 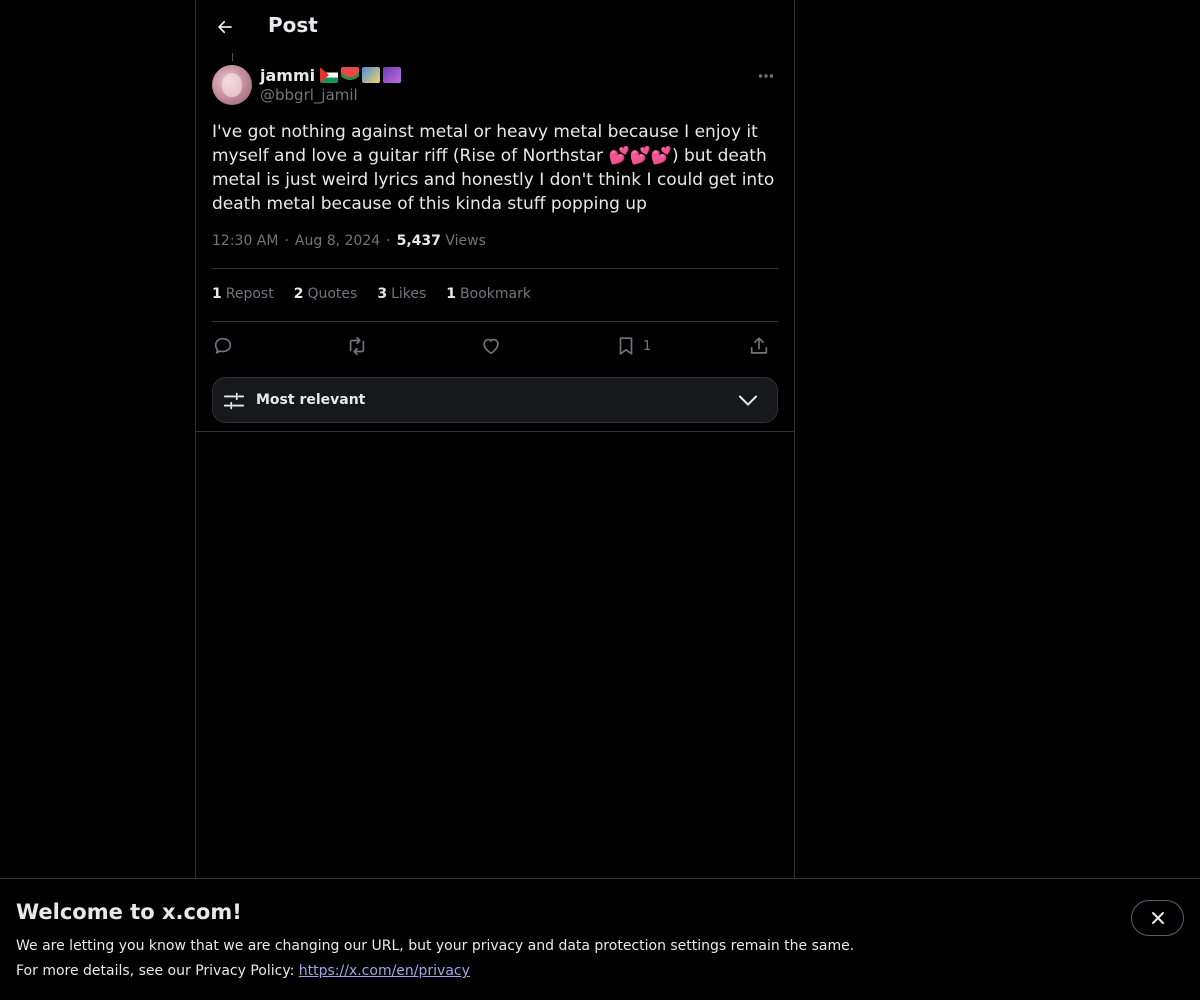 What do you see at coordinates (495, 86) in the screenshot?
I see `author-row: jammi @bbgrl_jamil` at bounding box center [495, 86].